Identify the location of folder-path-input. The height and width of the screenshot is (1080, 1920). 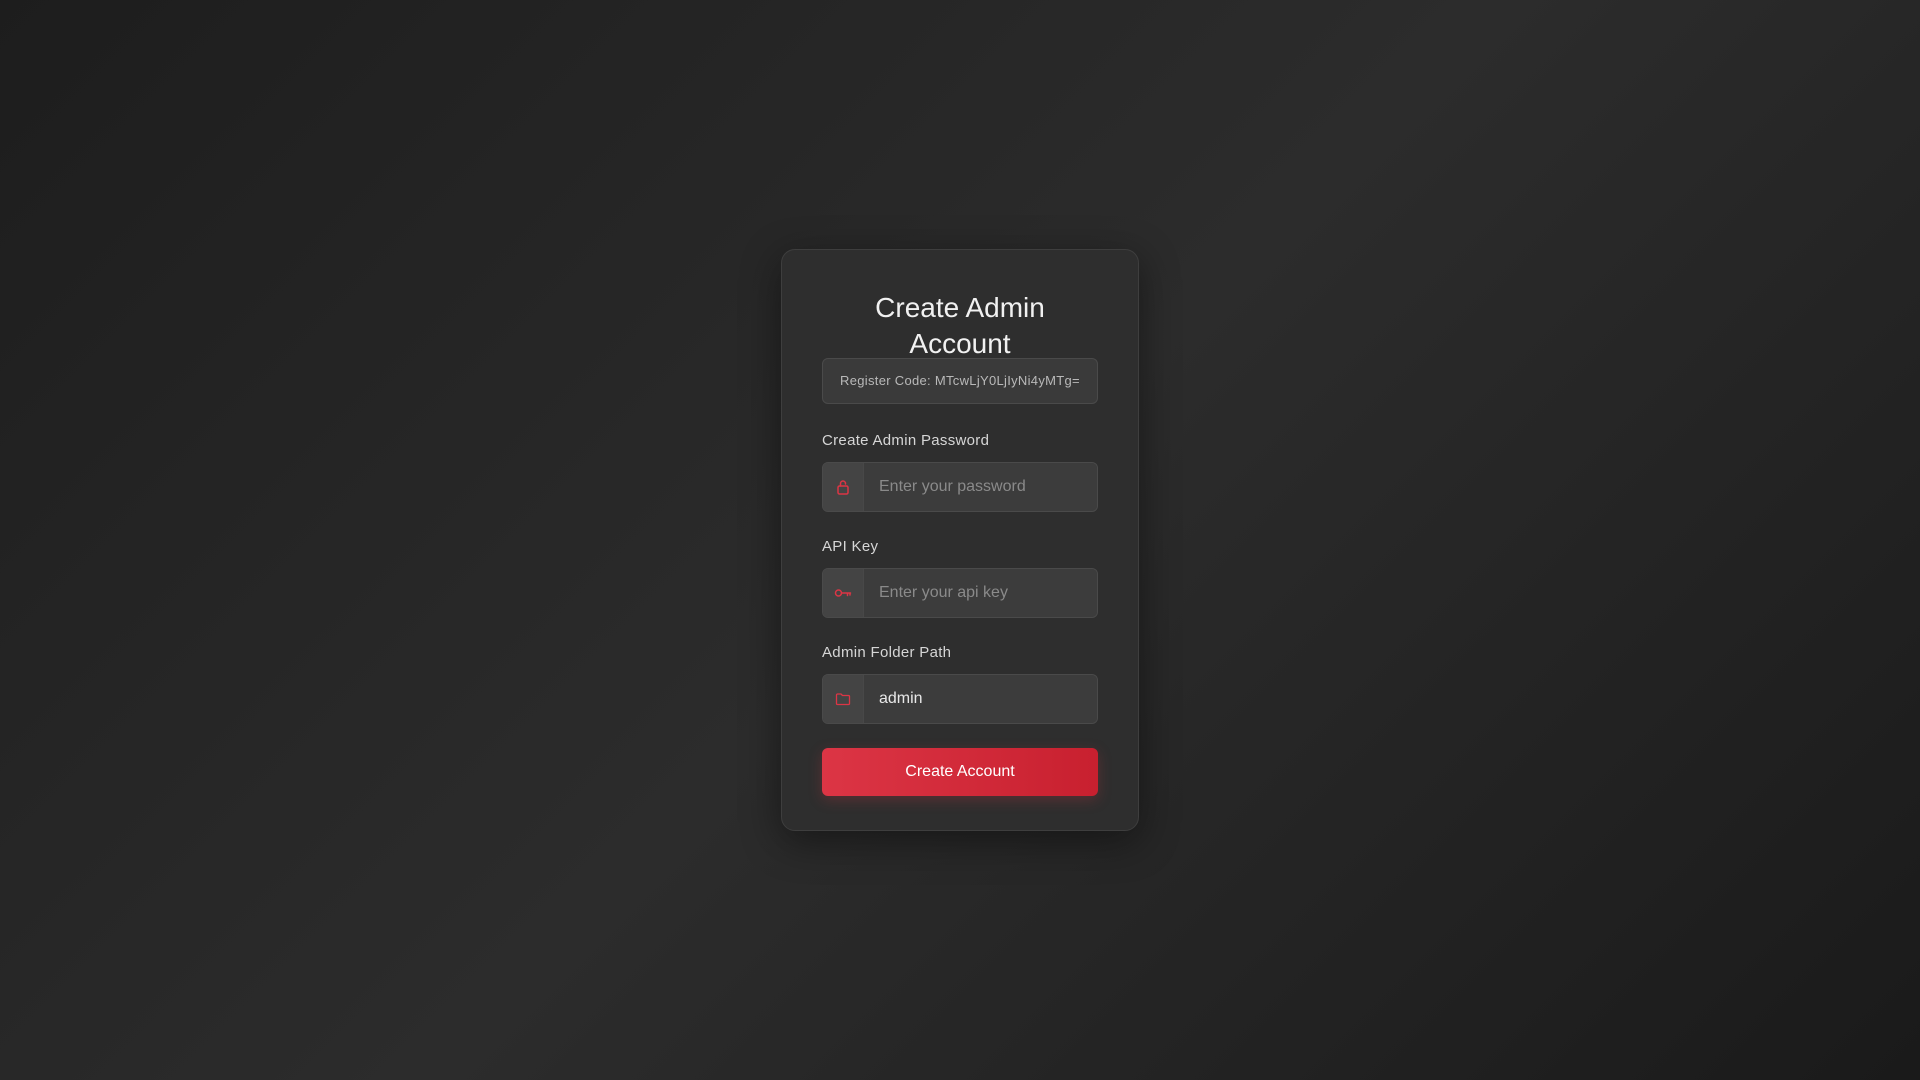
(980, 699).